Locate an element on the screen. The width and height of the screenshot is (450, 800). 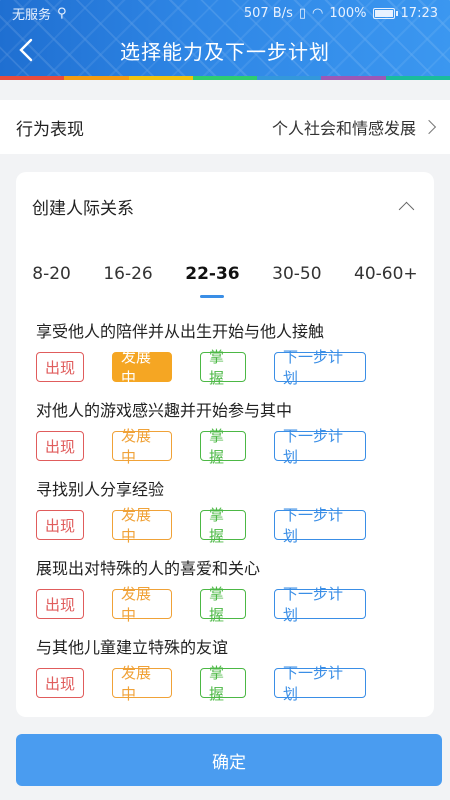
ability-text: 对他人的游戏感兴趣并开始参与其中 is located at coordinates (164, 410).